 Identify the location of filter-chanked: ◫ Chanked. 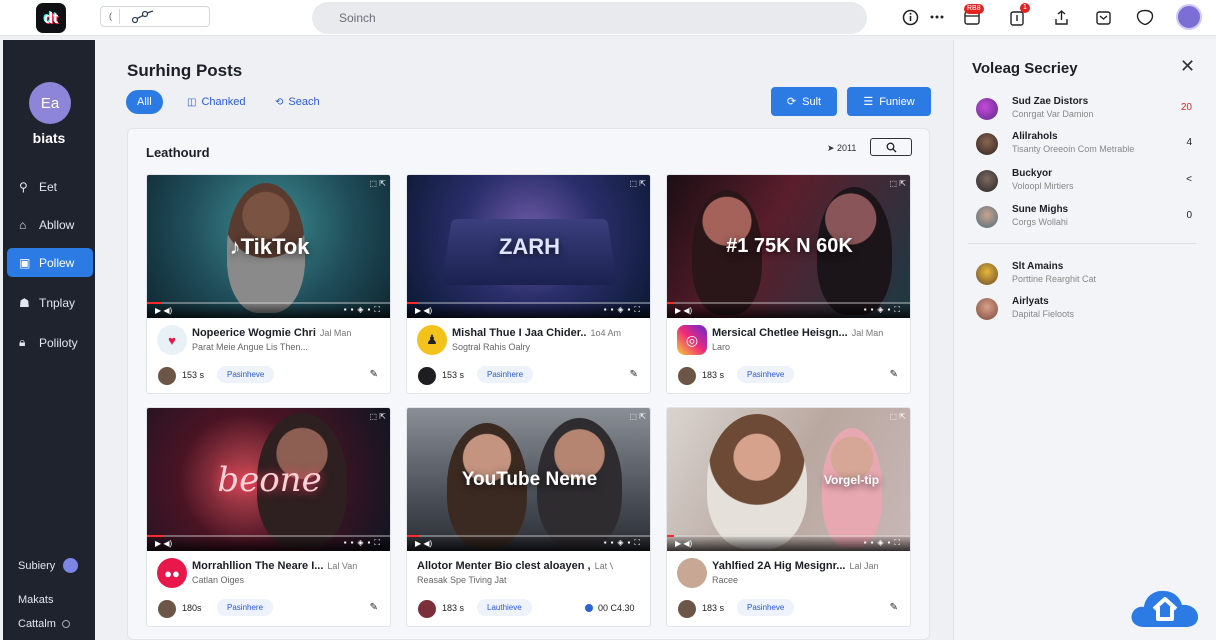
(216, 102).